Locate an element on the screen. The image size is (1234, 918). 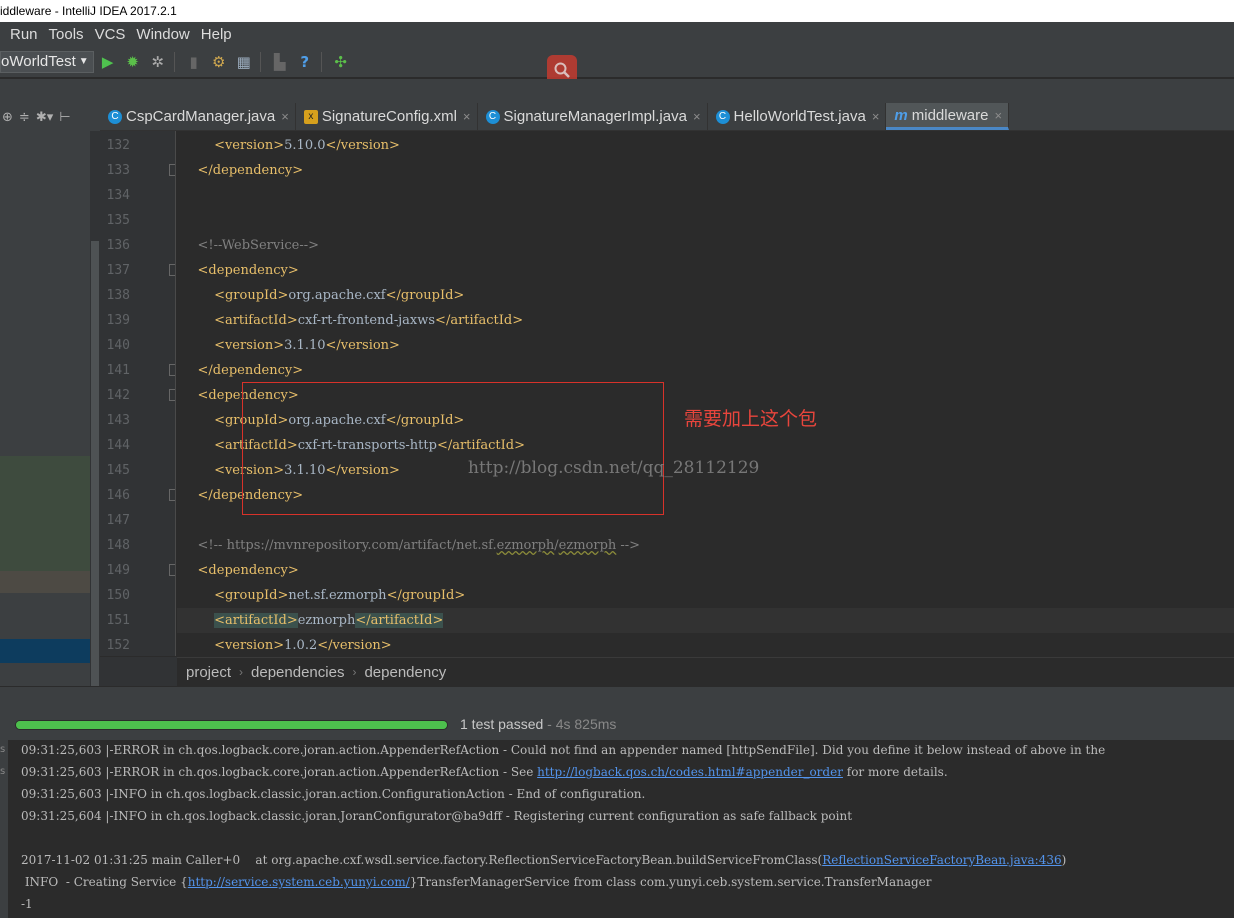
code-line: </dependency> is located at coordinates (242, 370).